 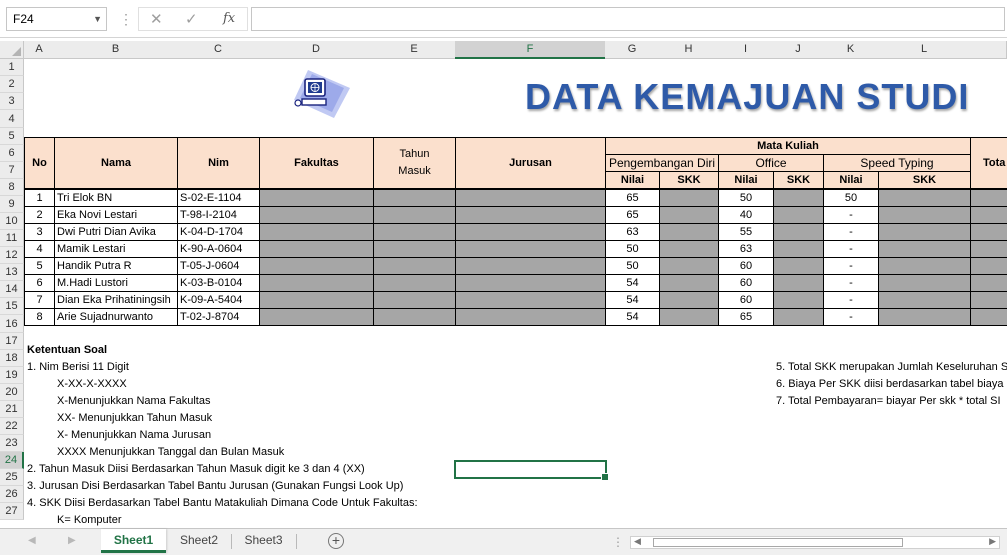 What do you see at coordinates (133, 541) in the screenshot?
I see `tab-sheet1: Sheet1` at bounding box center [133, 541].